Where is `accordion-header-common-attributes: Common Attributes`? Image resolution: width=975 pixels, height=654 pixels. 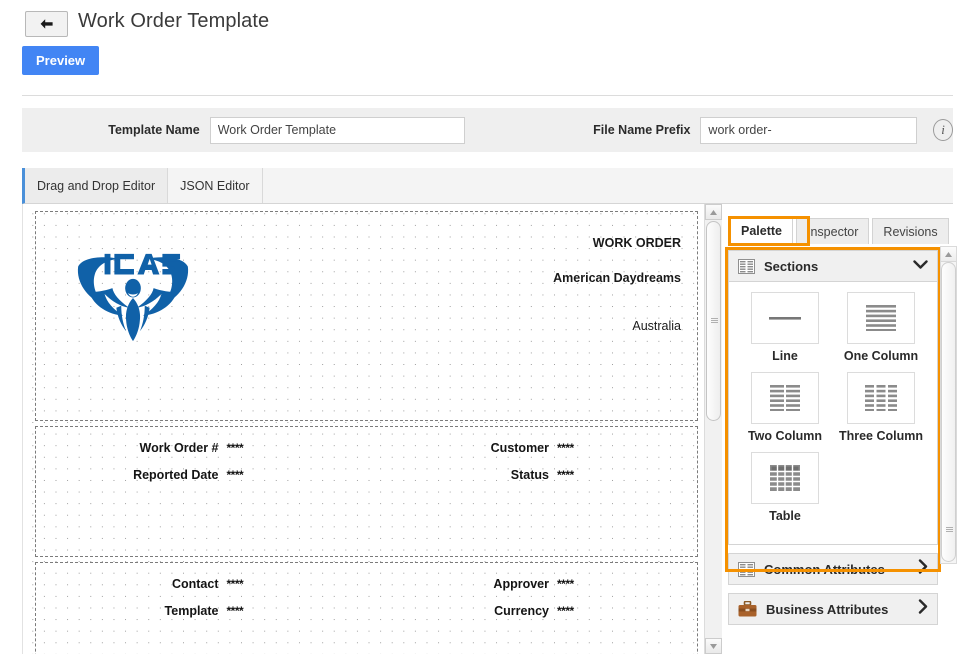
accordion-header-common-attributes: Common Attributes is located at coordinates (833, 569).